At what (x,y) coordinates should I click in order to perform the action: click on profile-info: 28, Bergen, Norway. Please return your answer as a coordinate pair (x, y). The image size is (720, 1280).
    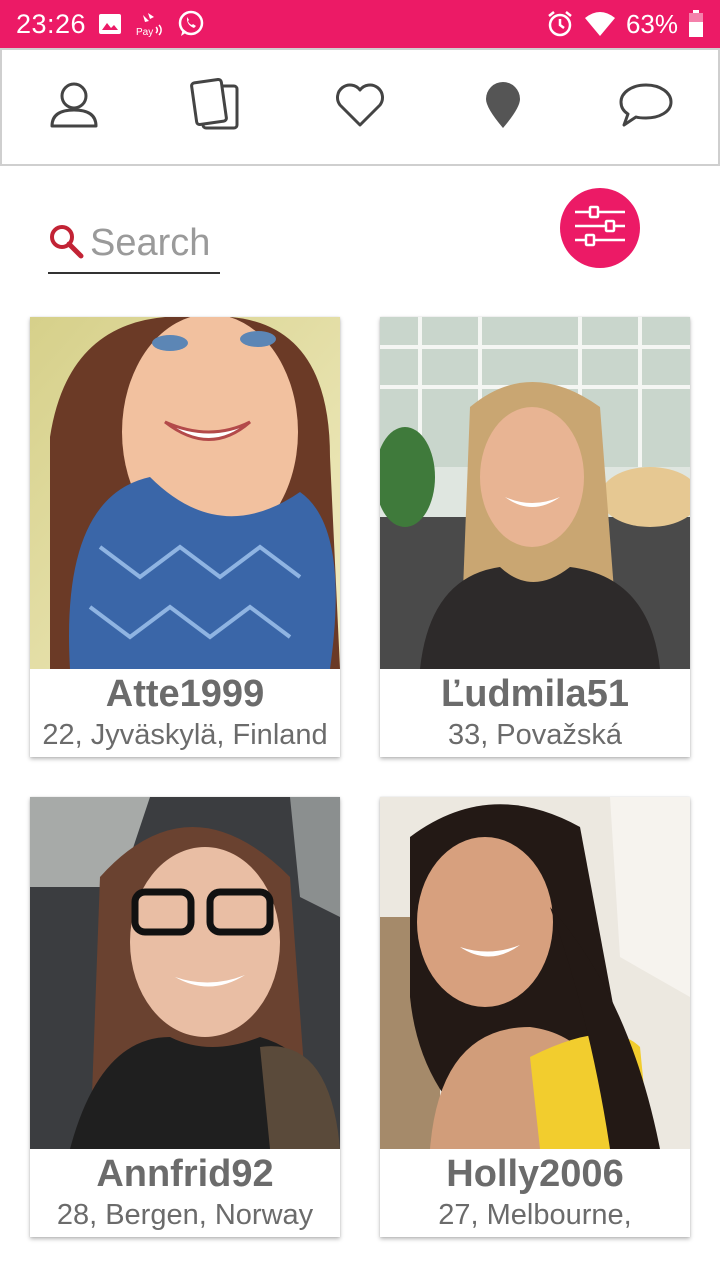
    Looking at the image, I should click on (185, 1215).